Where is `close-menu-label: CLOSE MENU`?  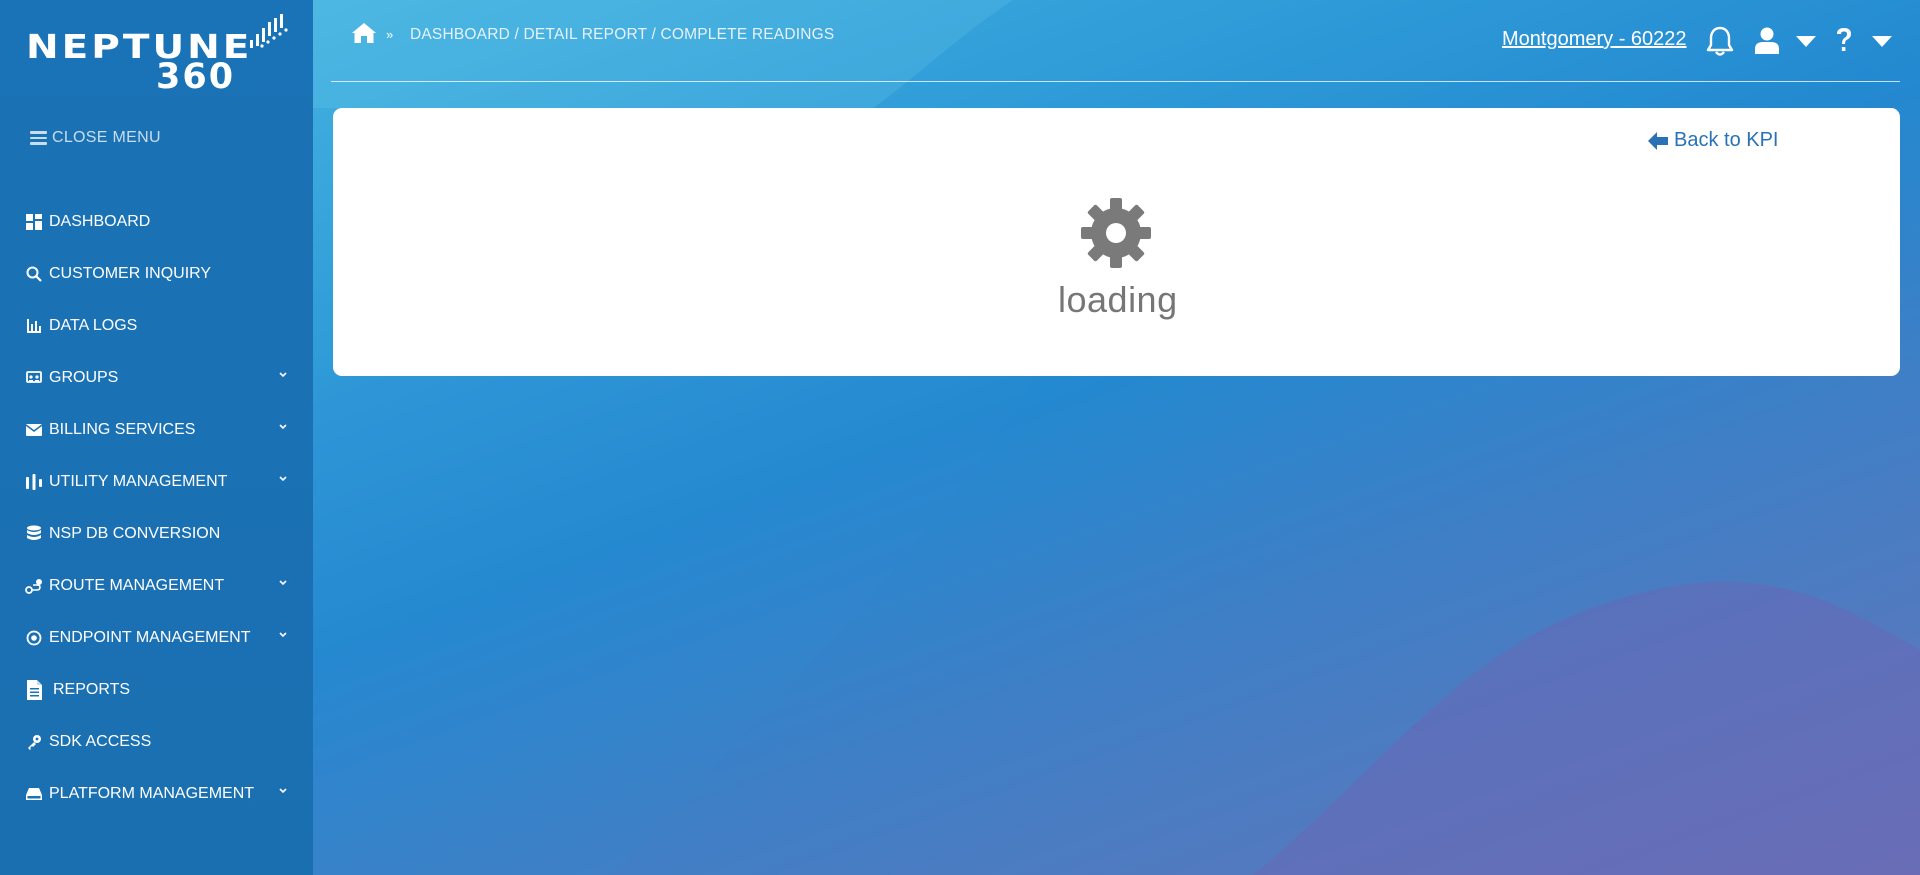
close-menu-label: CLOSE MENU is located at coordinates (106, 137).